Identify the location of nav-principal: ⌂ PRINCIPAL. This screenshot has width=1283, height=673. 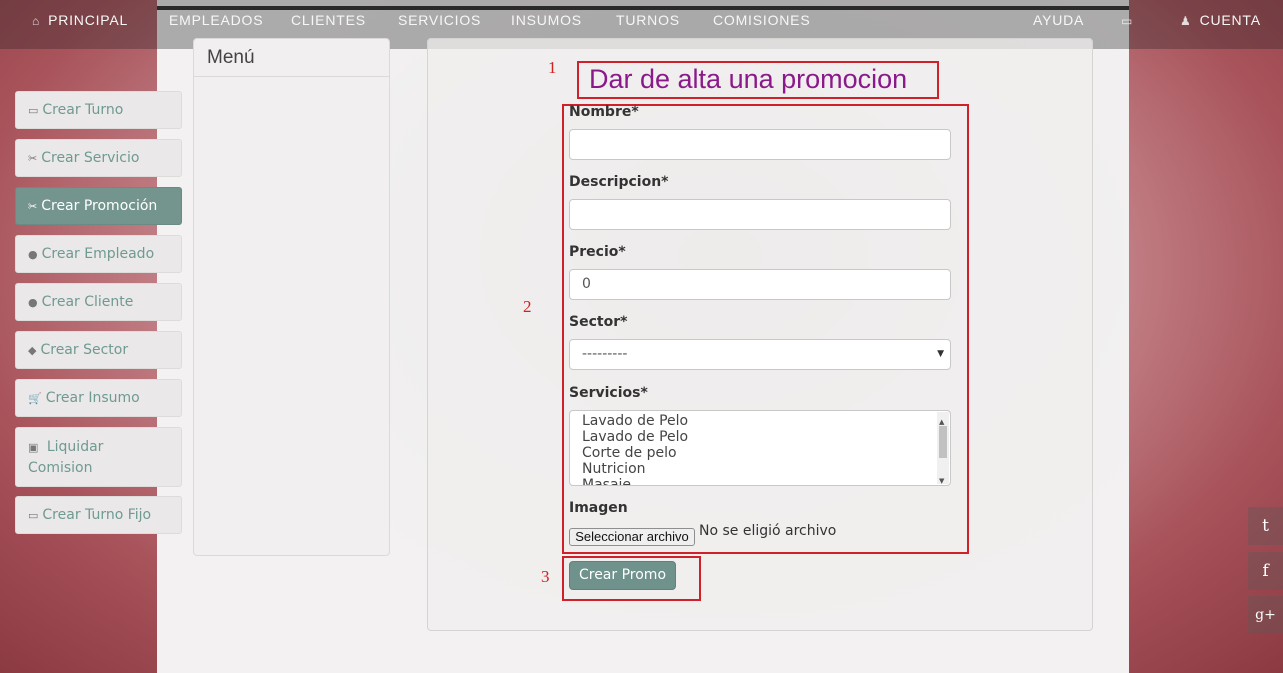
(80, 20).